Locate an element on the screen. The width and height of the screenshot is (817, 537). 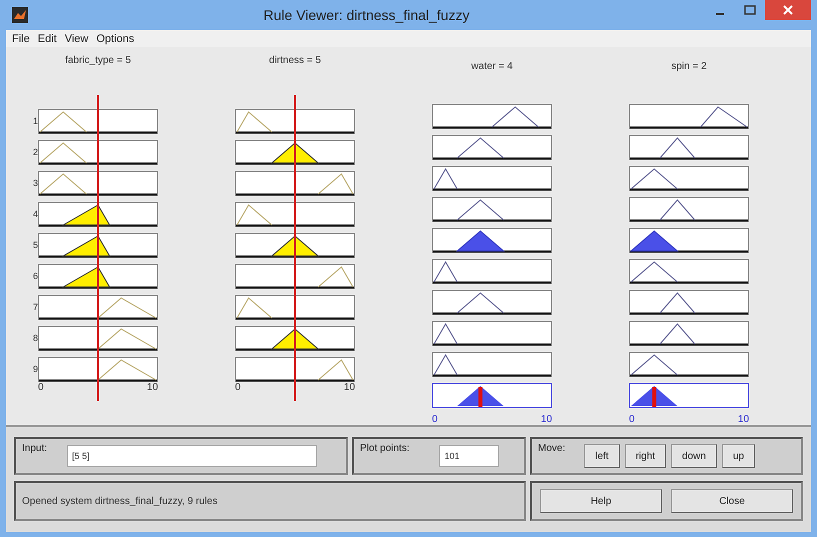
dialog-button: Help is located at coordinates (601, 501).